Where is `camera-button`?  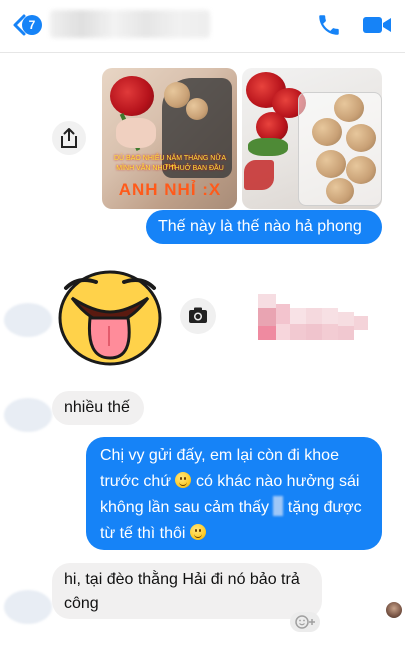
camera-button is located at coordinates (198, 316).